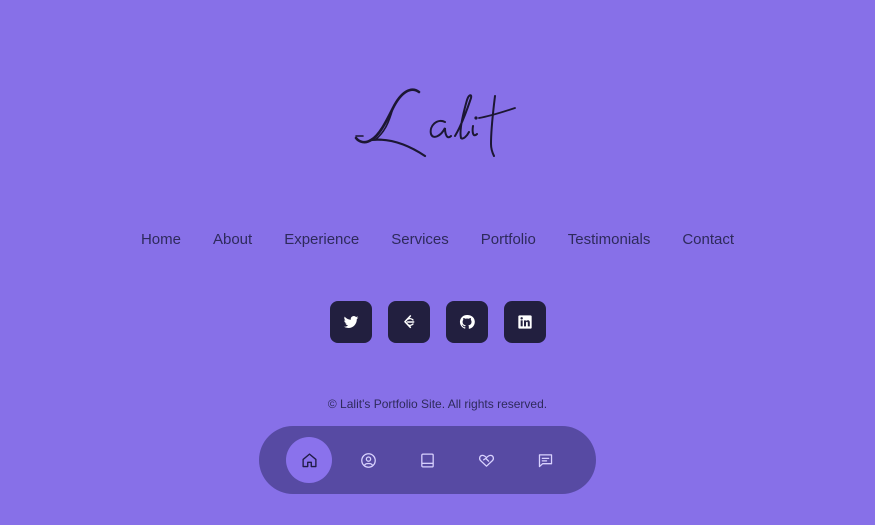  What do you see at coordinates (437, 322) in the screenshot?
I see `social-links` at bounding box center [437, 322].